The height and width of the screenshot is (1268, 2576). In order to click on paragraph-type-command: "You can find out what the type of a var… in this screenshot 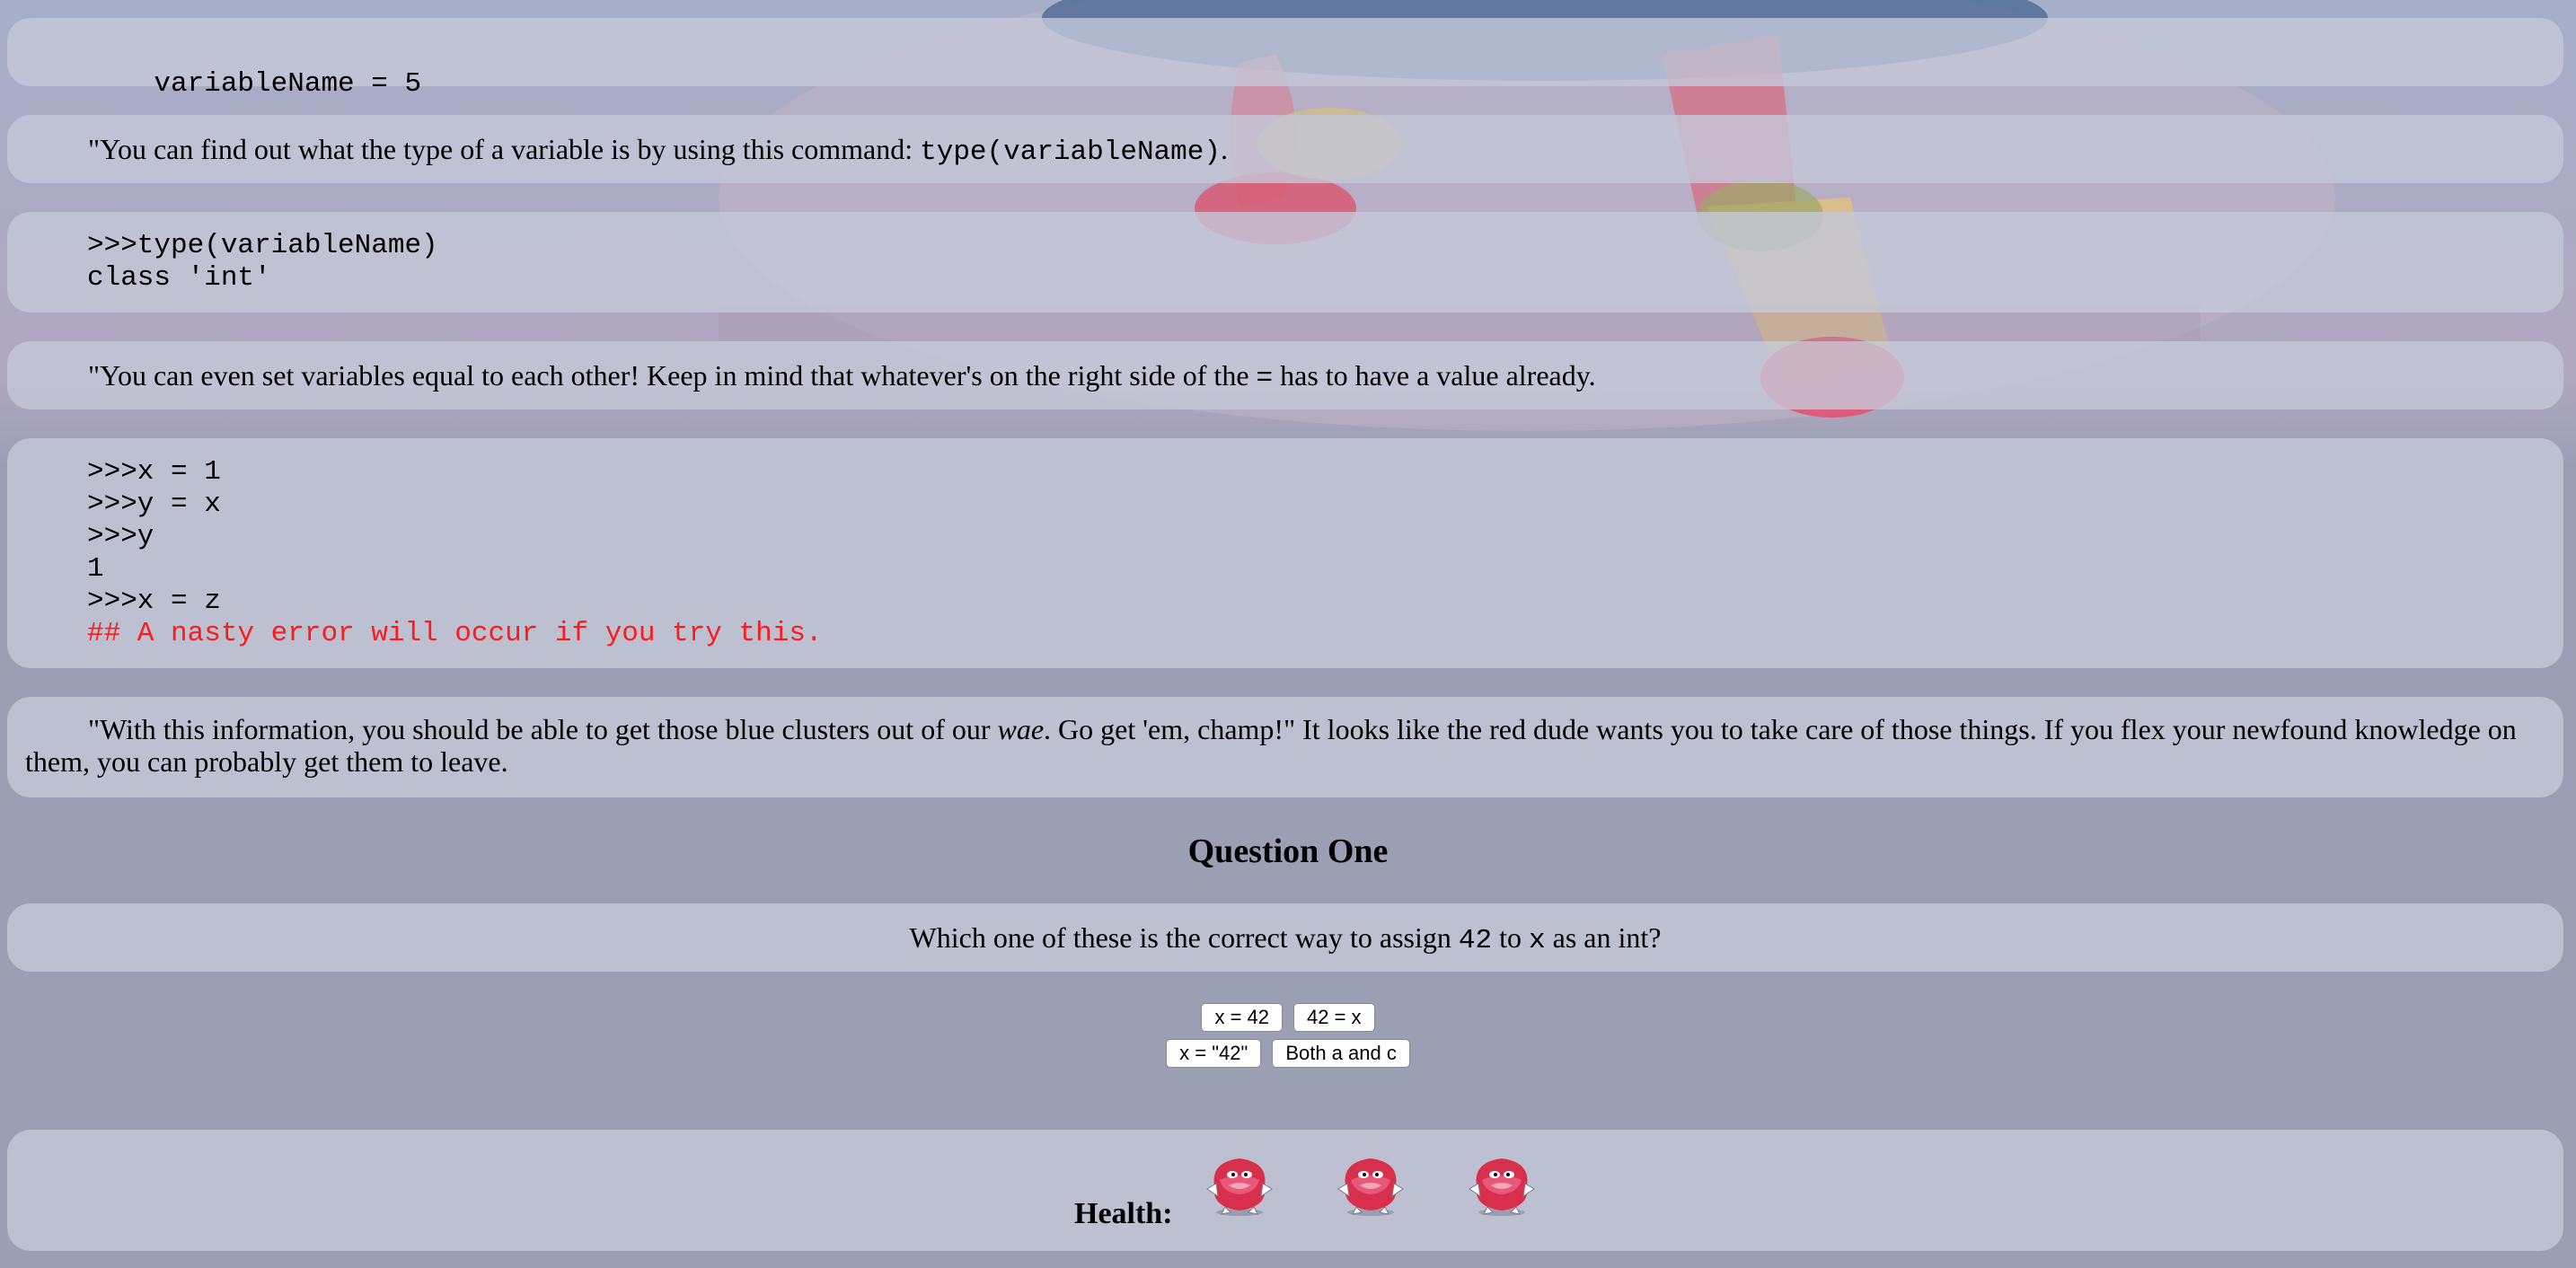, I will do `click(1285, 149)`.